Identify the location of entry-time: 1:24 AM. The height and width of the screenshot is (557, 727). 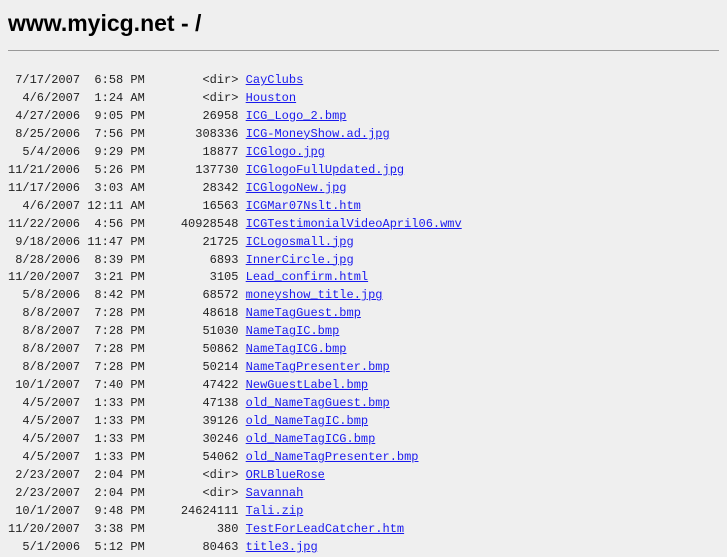
(119, 97).